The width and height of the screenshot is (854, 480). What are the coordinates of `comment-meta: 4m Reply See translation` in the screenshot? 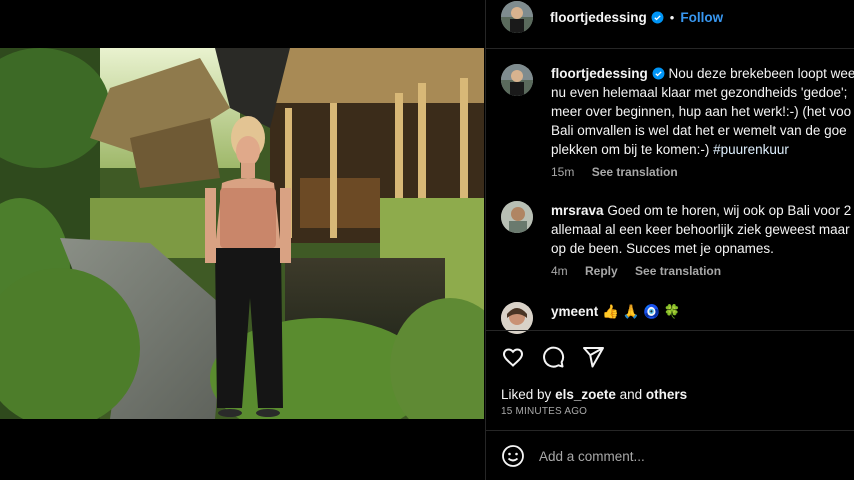 It's located at (701, 271).